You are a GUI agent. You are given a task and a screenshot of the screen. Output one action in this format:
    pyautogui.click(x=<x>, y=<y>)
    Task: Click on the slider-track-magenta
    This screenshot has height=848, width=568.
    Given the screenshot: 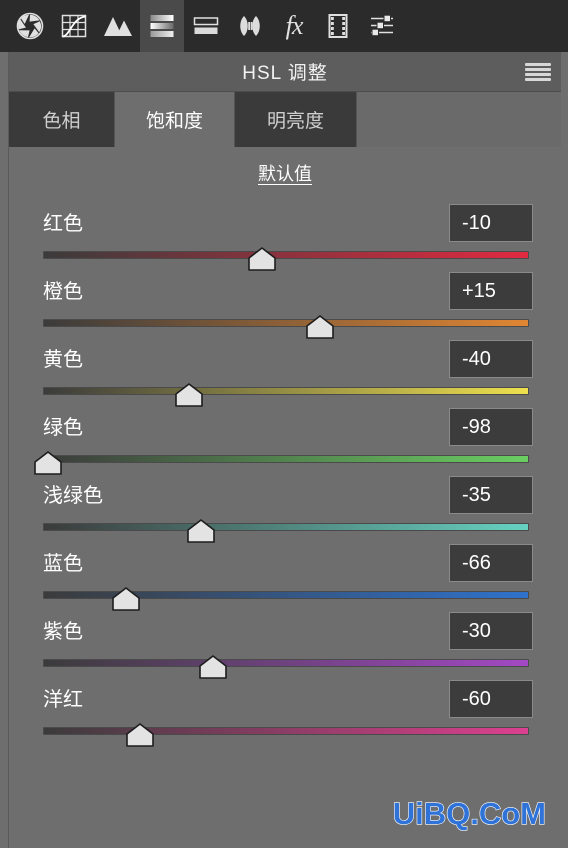 What is the action you would take?
    pyautogui.click(x=286, y=731)
    